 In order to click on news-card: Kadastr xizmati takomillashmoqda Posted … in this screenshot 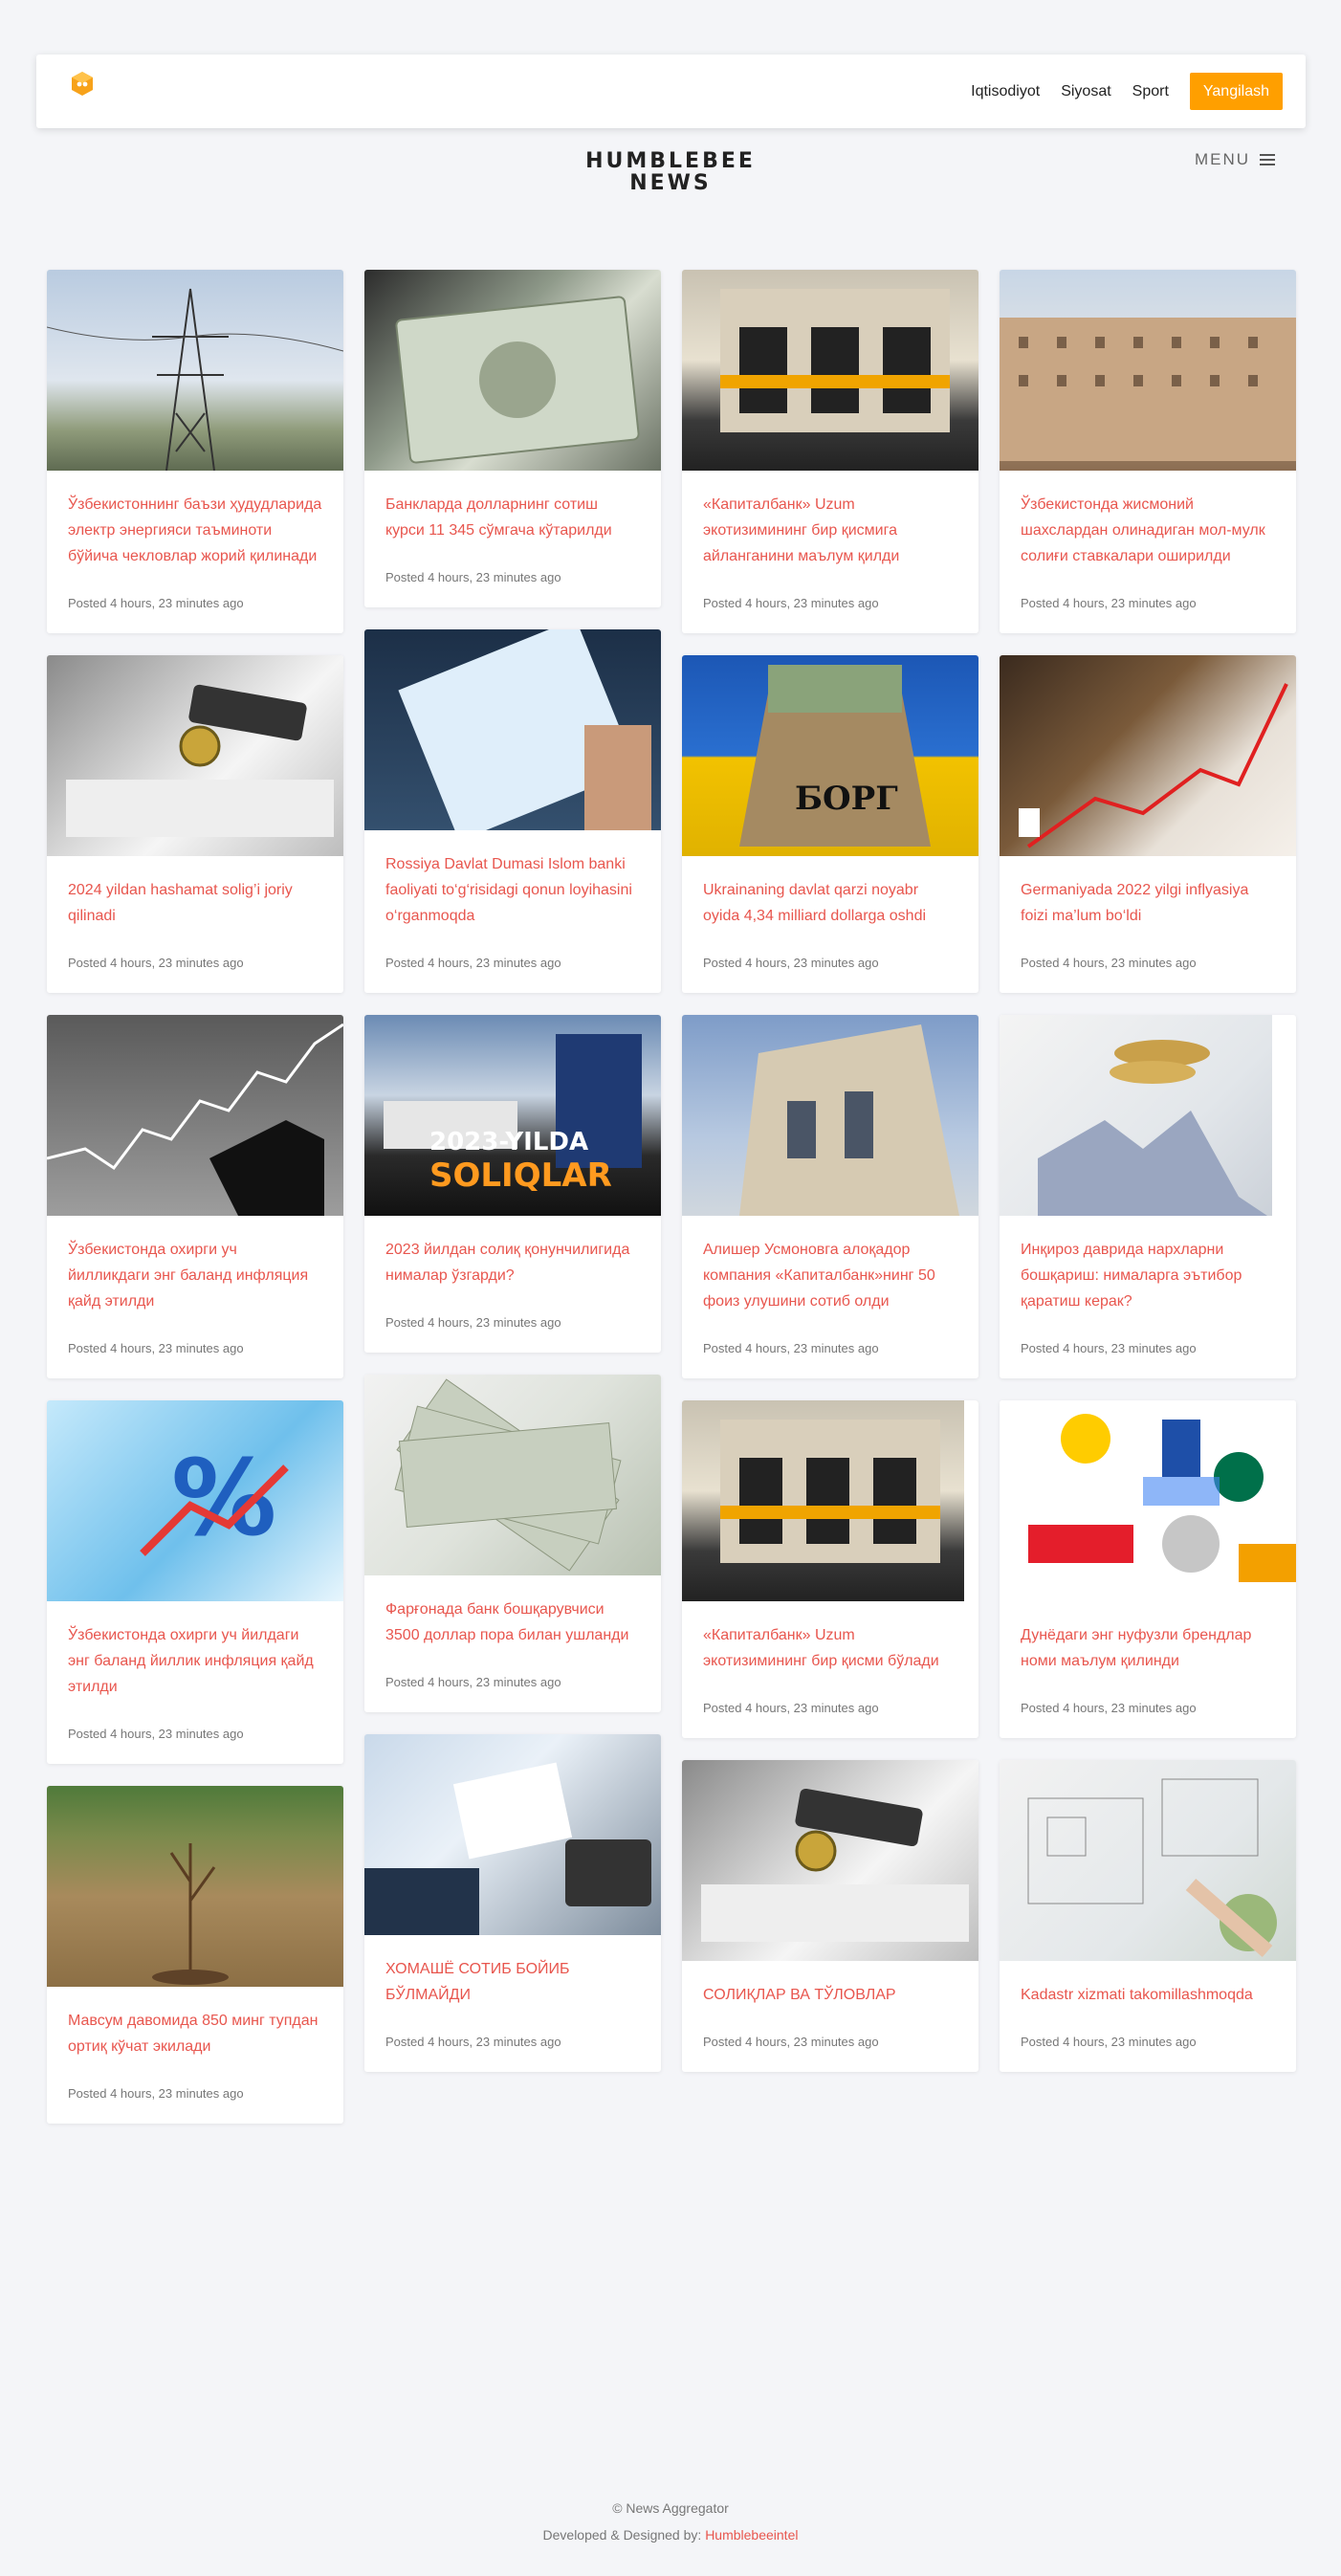, I will do `click(1148, 1916)`.